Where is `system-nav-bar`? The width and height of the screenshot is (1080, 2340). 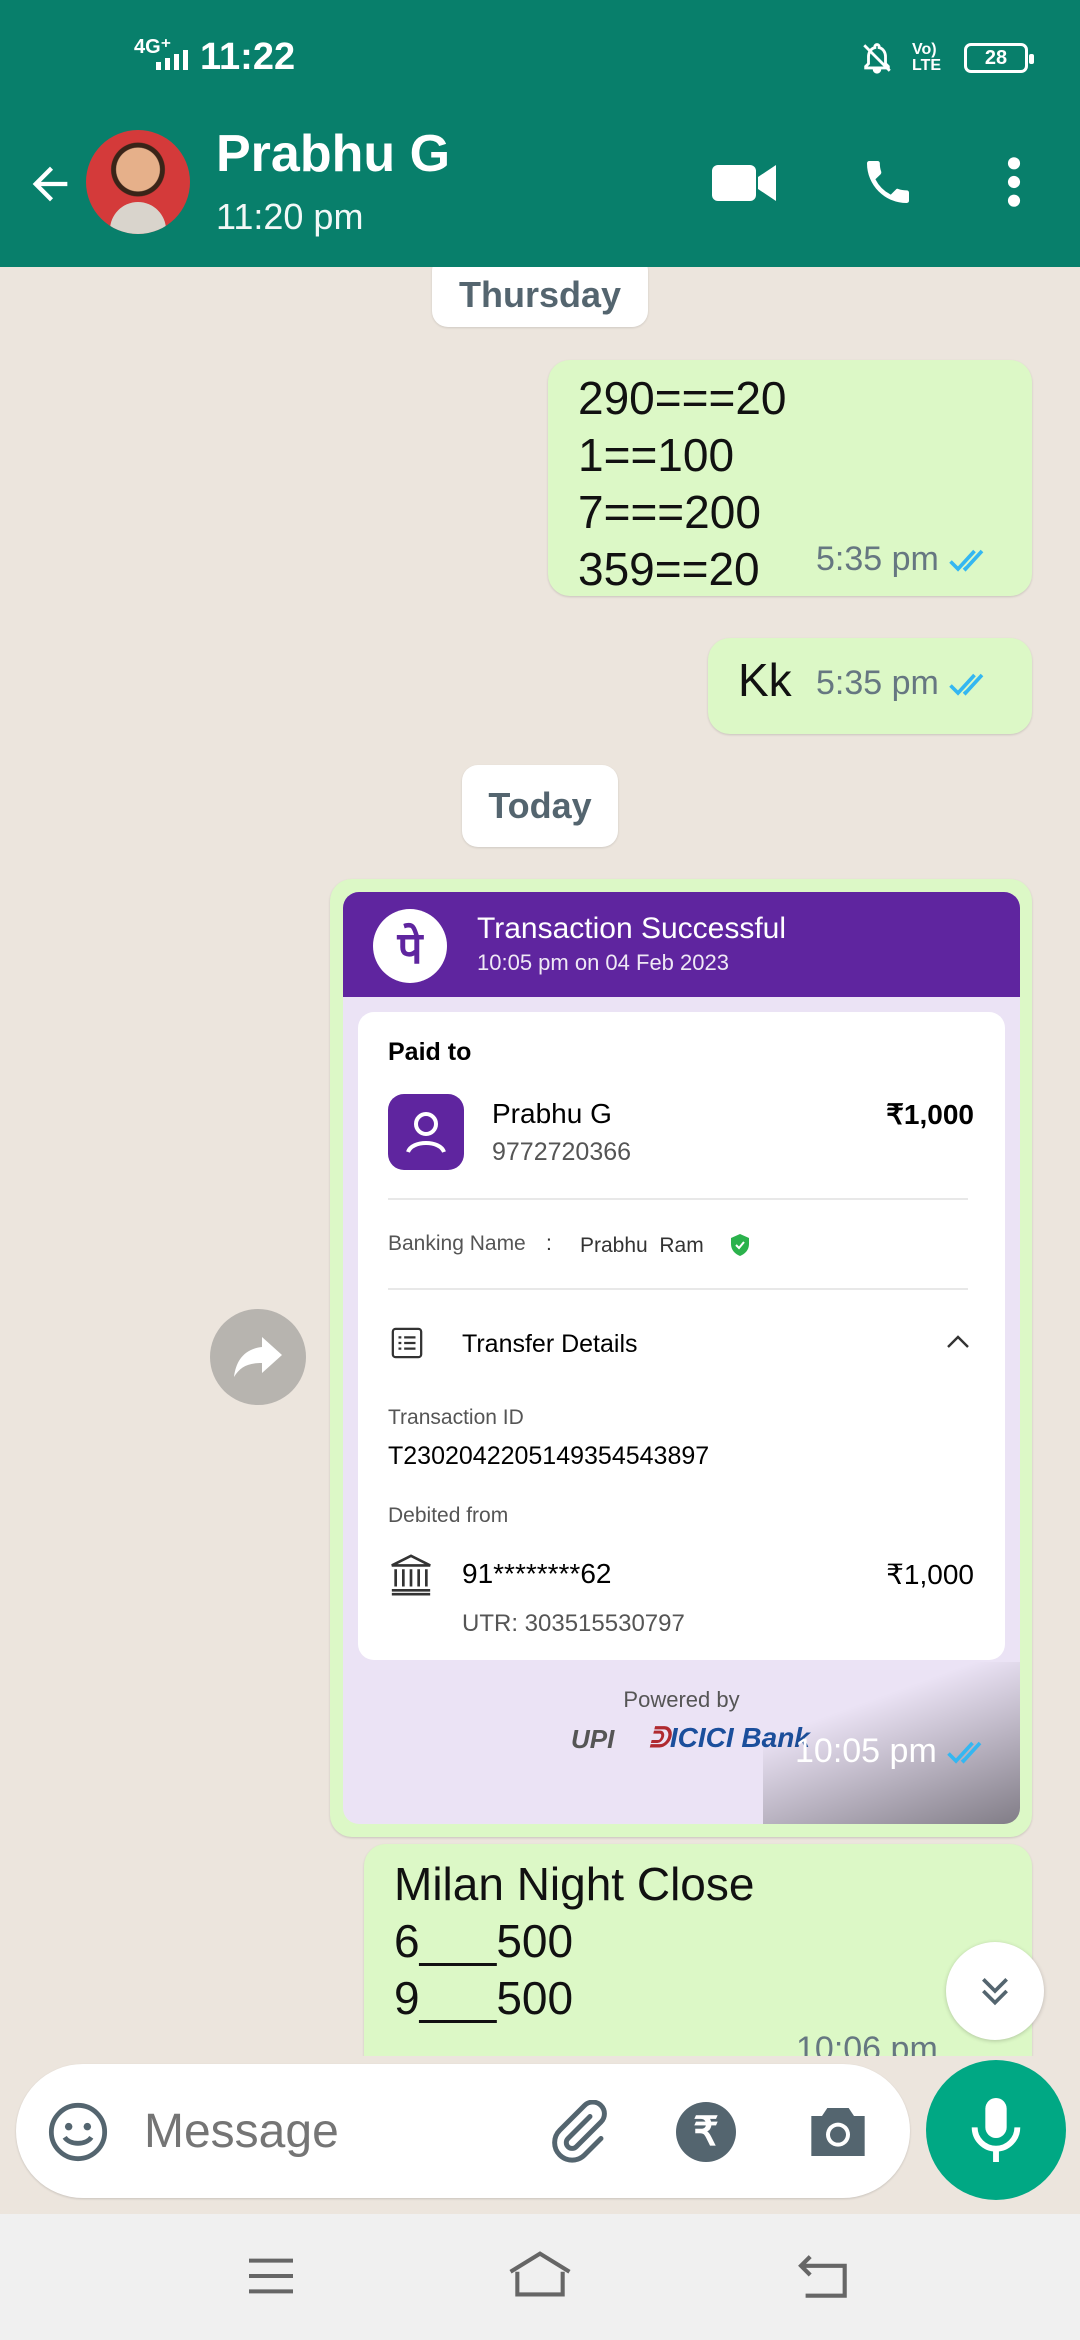 system-nav-bar is located at coordinates (540, 2277).